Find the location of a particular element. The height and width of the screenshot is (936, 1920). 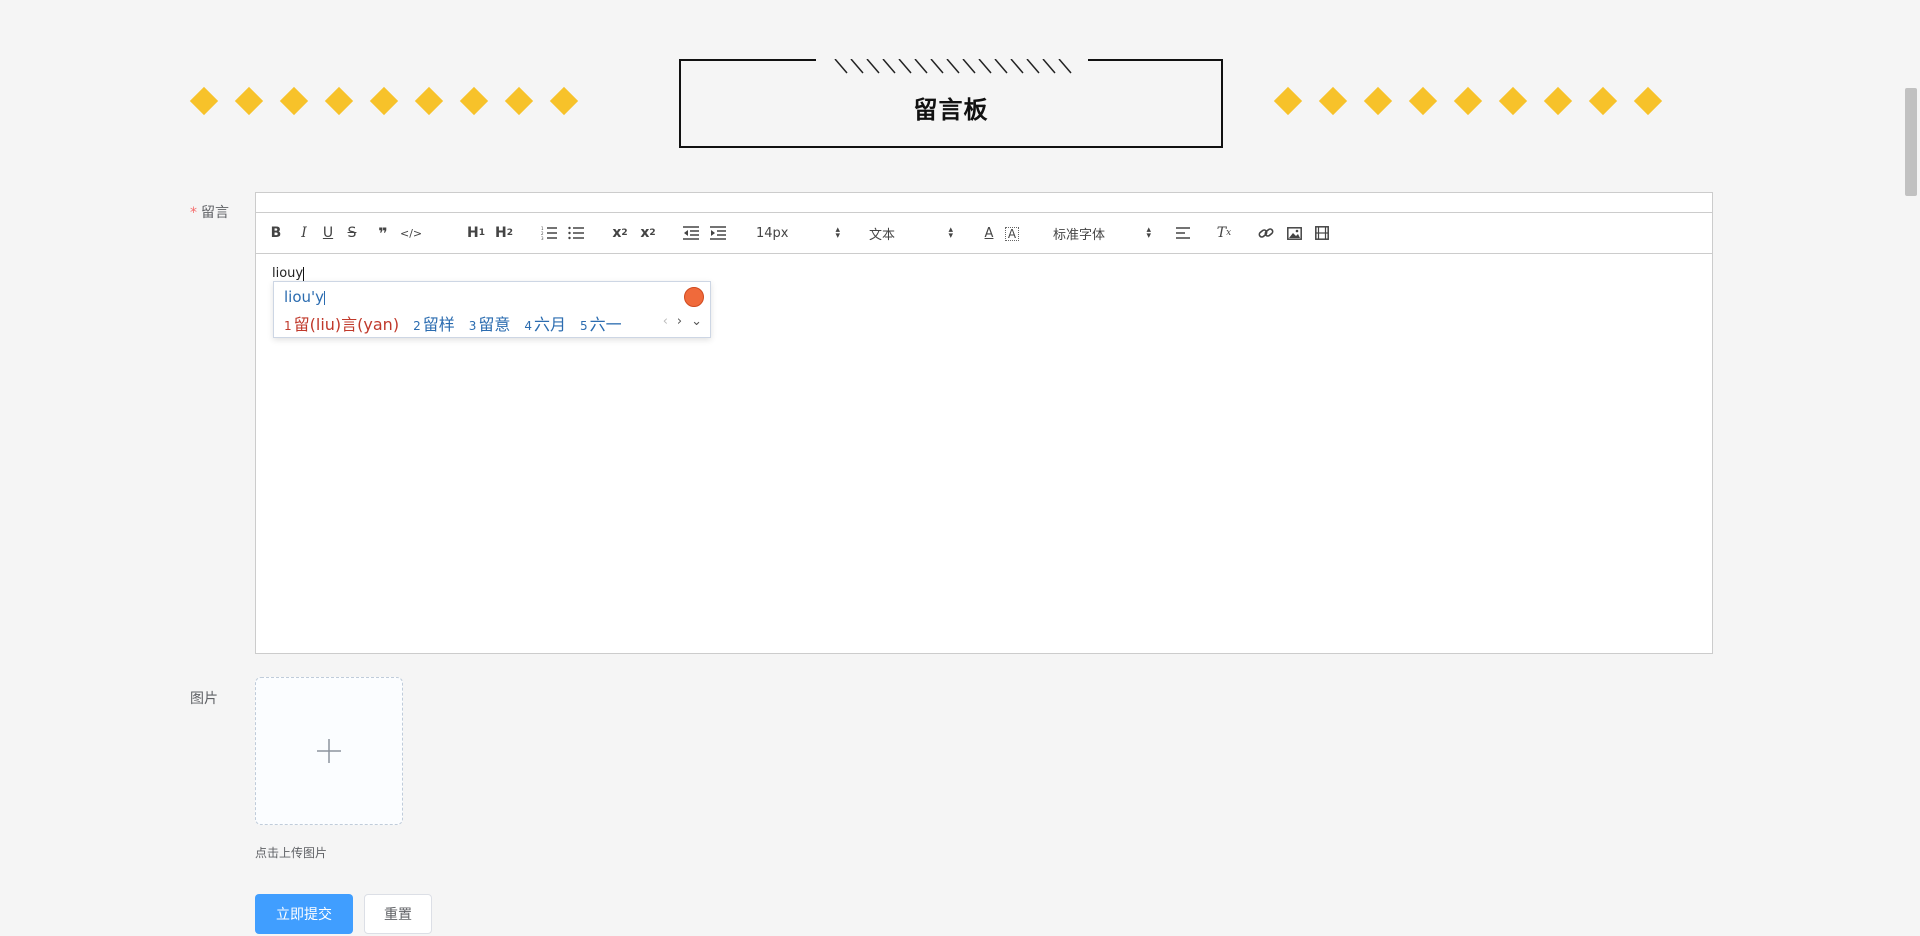

ime-candidate: 3 留意 is located at coordinates (490, 323).